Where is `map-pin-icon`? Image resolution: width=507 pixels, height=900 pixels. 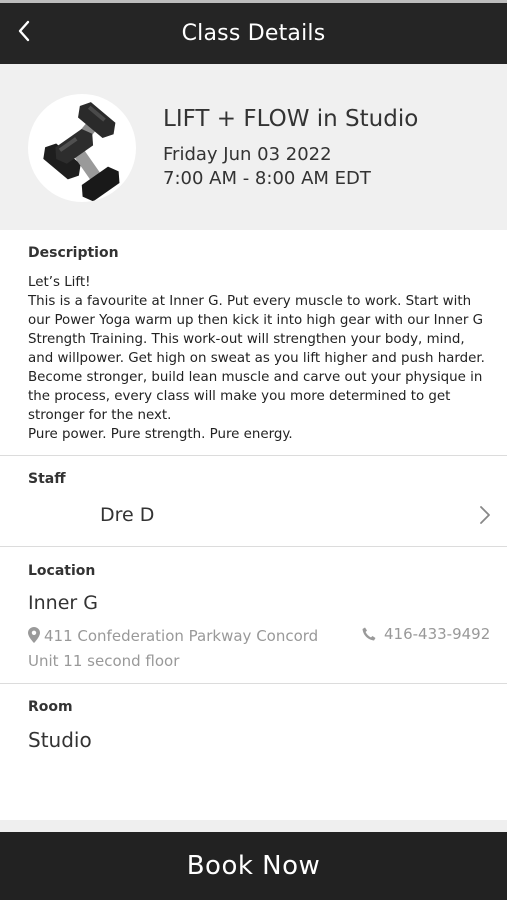 map-pin-icon is located at coordinates (34, 635).